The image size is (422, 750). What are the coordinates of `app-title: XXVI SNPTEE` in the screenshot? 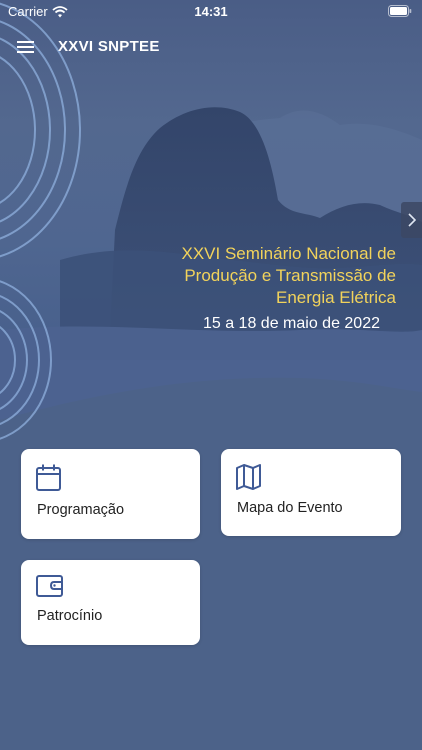 It's located at (109, 46).